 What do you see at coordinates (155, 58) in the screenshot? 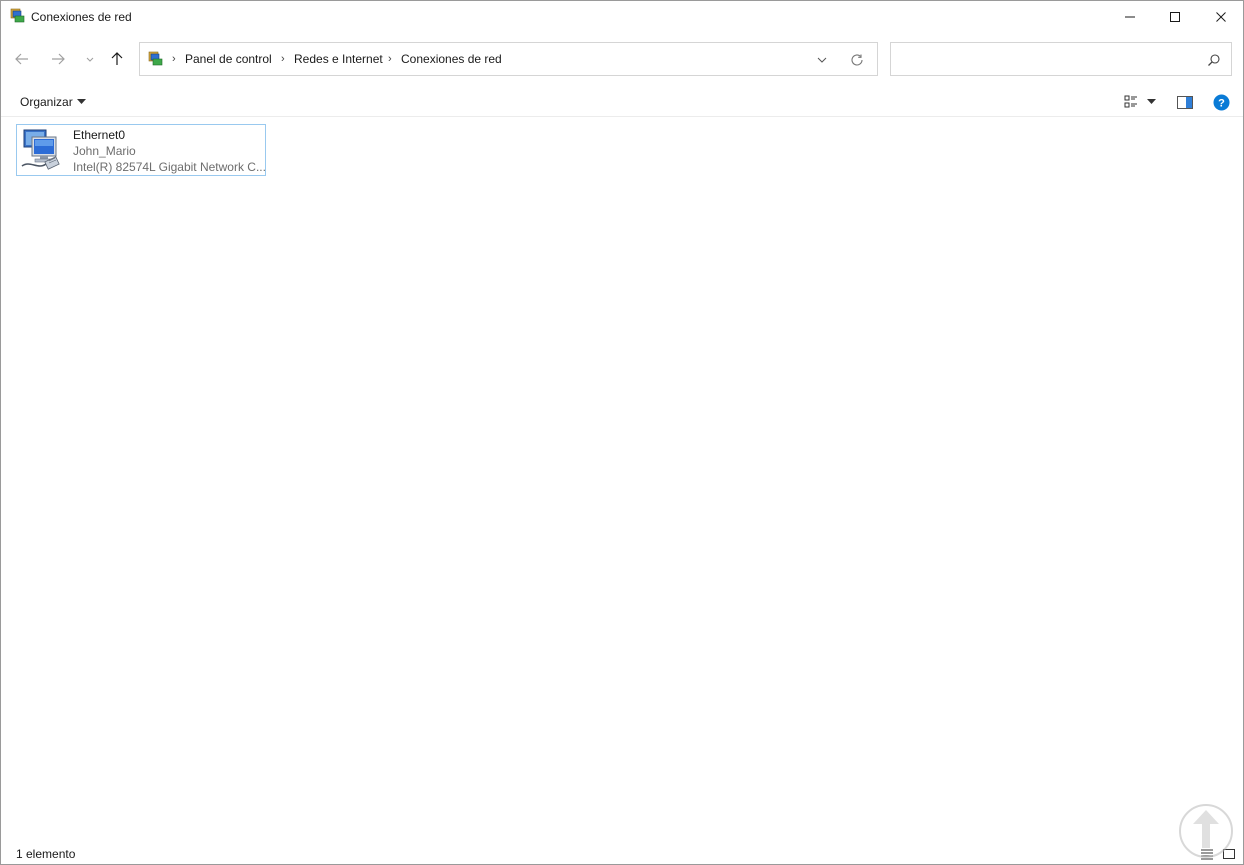
I see `control-panel-icon` at bounding box center [155, 58].